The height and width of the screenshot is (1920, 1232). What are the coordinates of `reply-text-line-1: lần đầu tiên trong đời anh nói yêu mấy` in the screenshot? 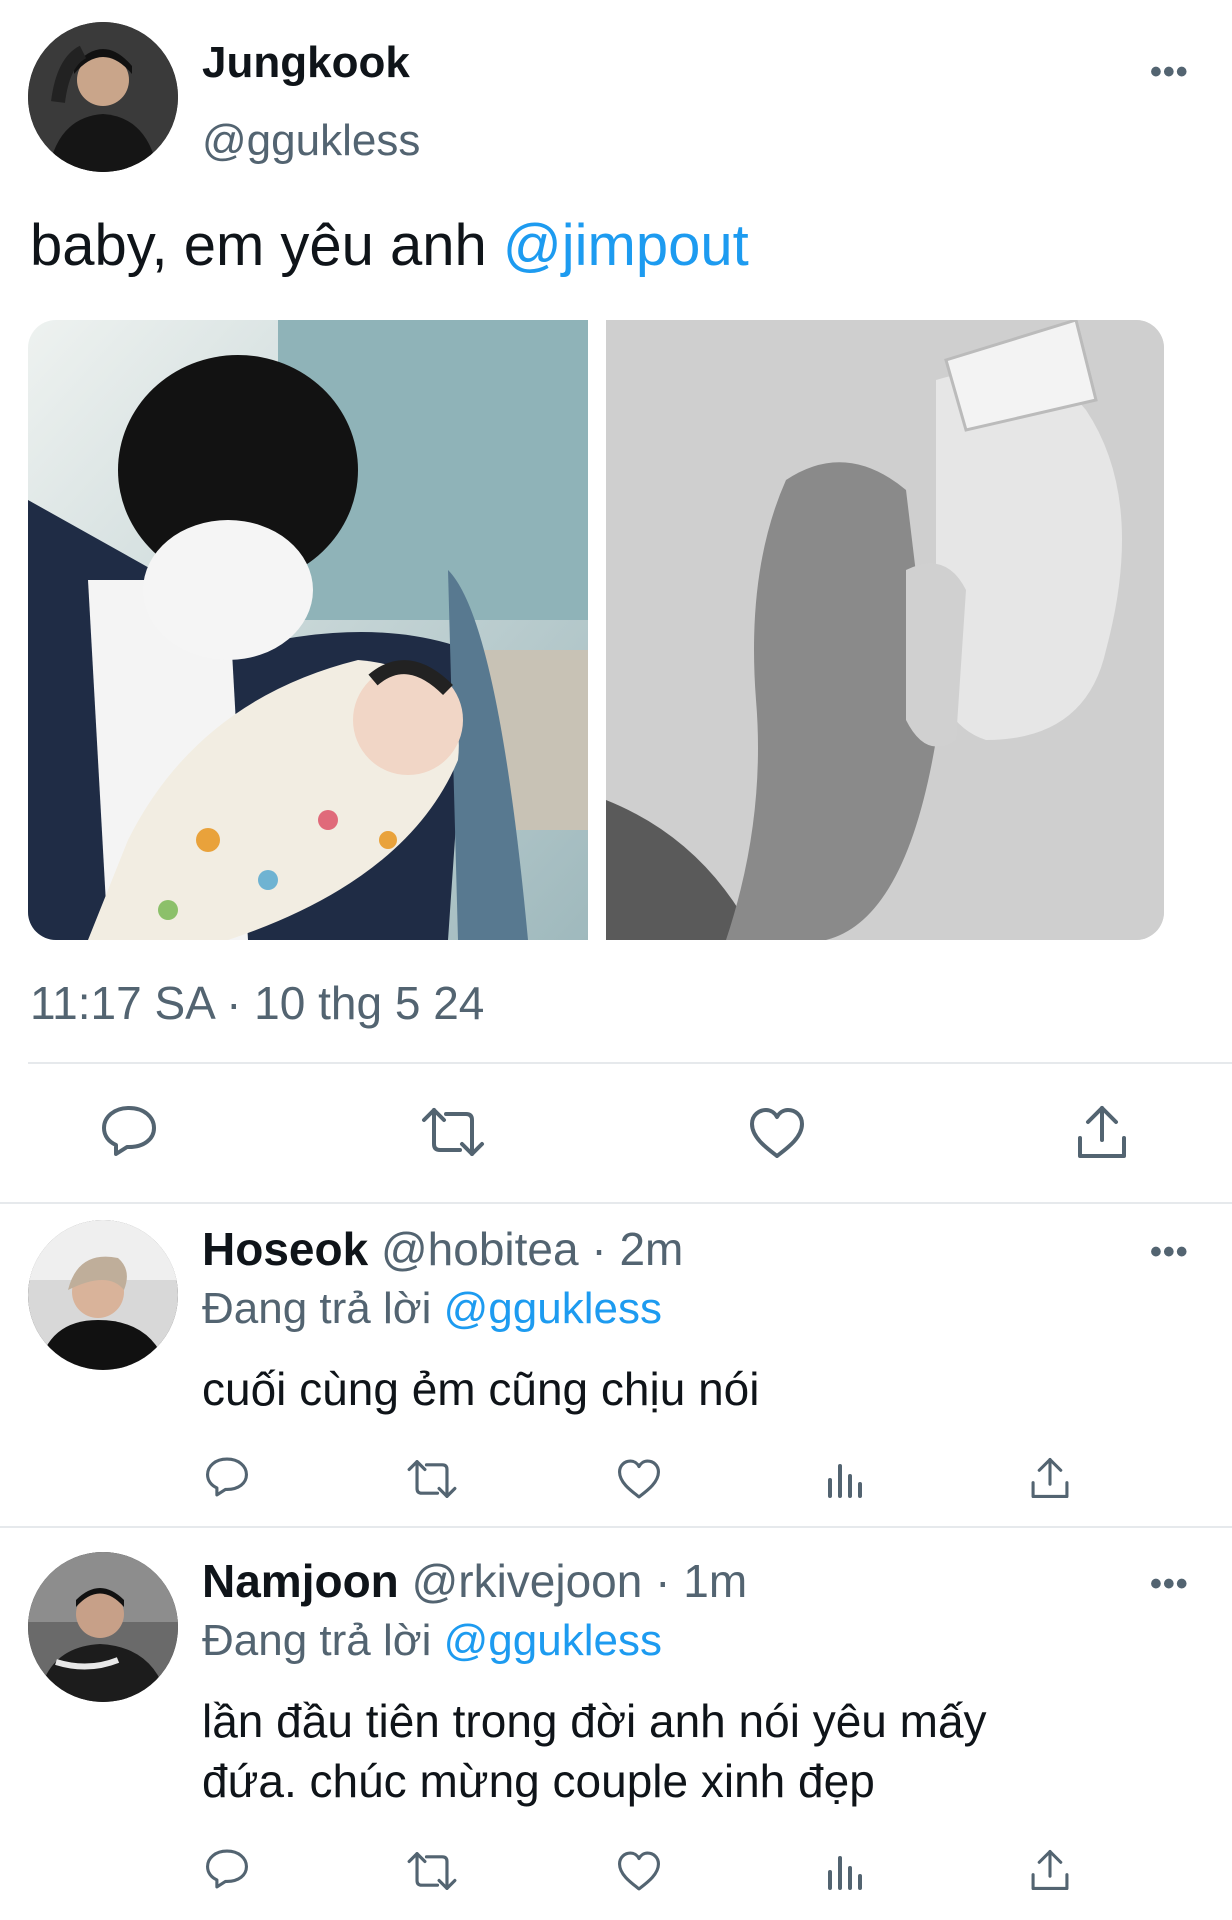 It's located at (594, 1721).